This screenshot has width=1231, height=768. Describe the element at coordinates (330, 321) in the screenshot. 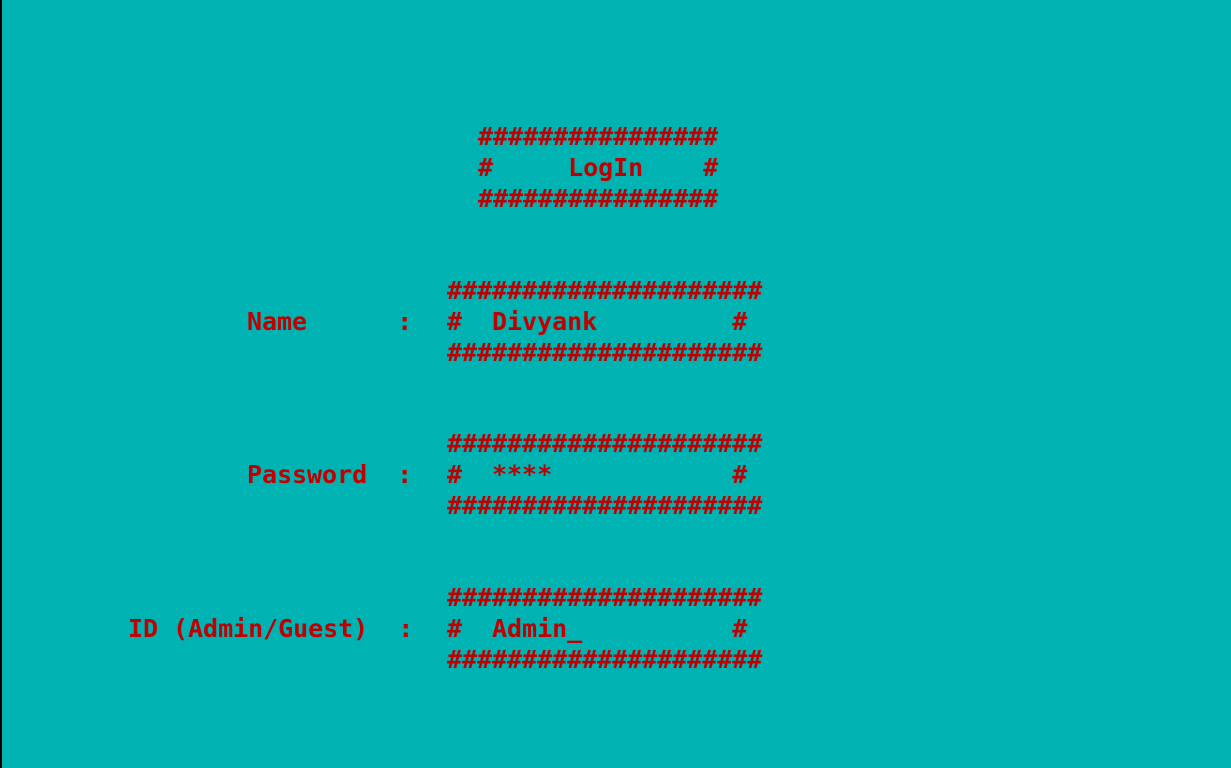

I see `name-label: Name :` at that location.